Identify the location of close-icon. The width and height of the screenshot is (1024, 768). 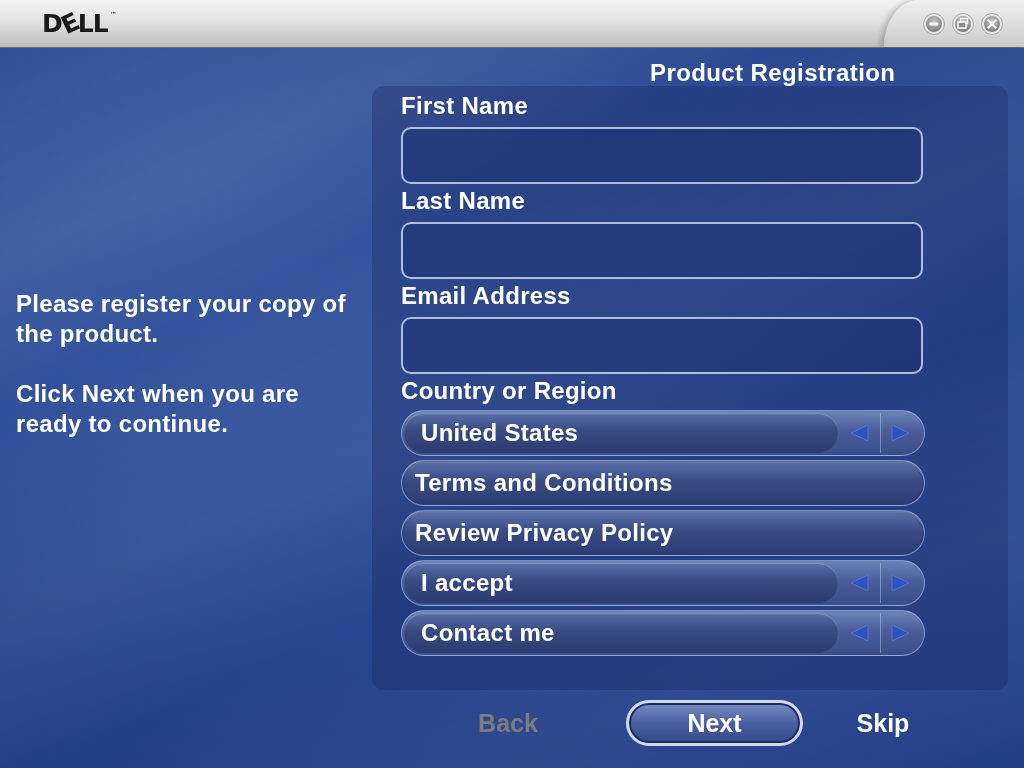
(992, 23).